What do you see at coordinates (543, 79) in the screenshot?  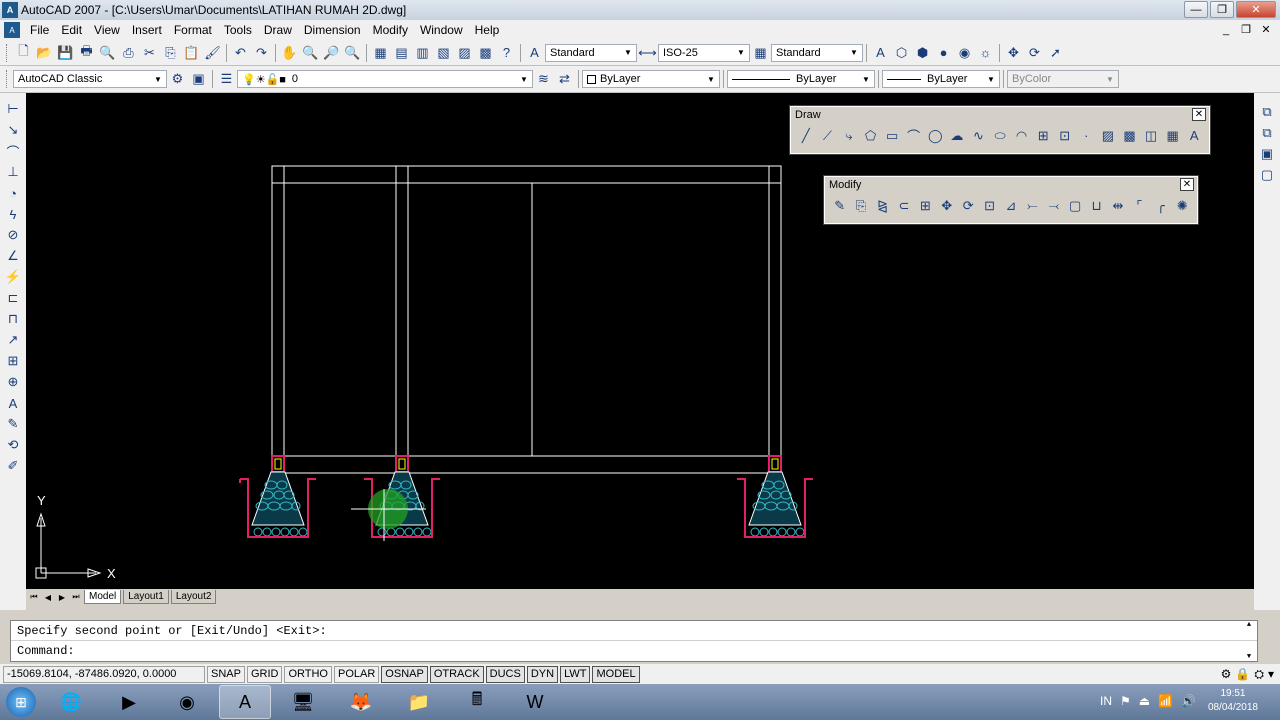 I see `make-object-layer-current-icon: ≋` at bounding box center [543, 79].